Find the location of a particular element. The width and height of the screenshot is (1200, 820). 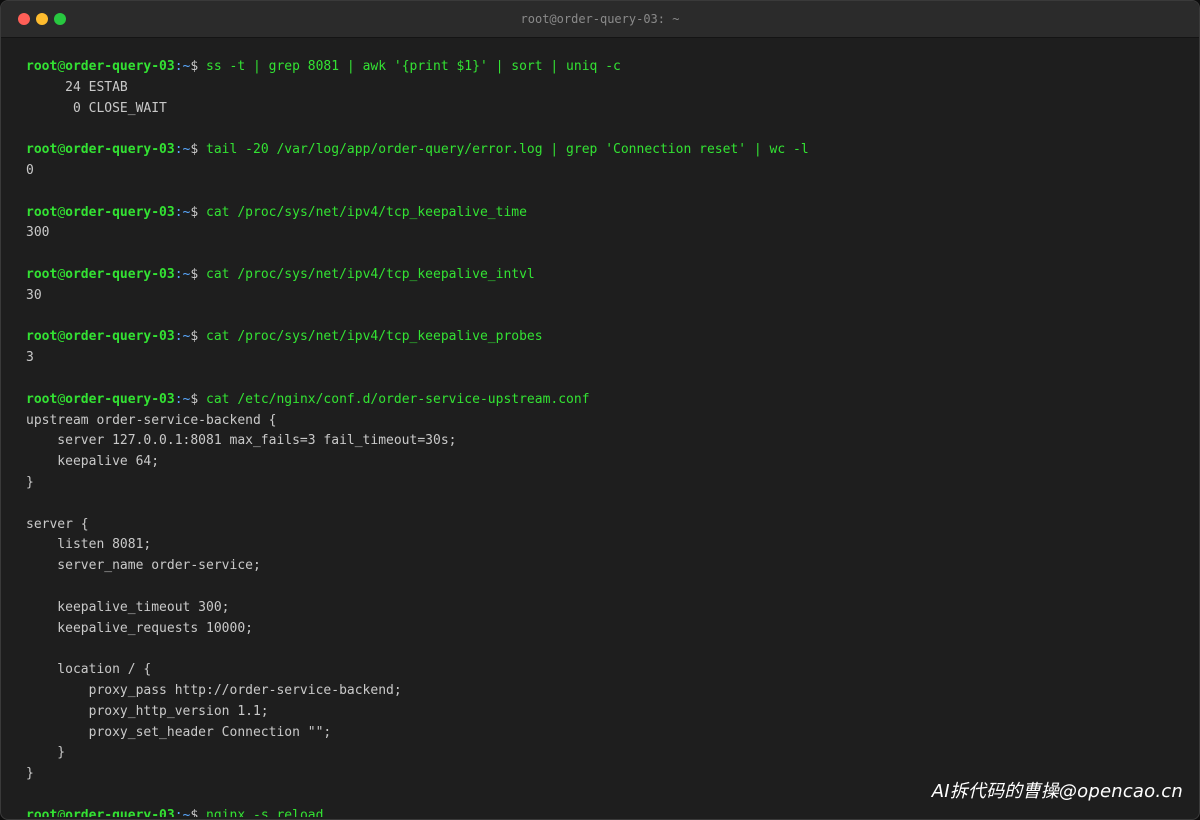

output-text: server { is located at coordinates (57, 524).